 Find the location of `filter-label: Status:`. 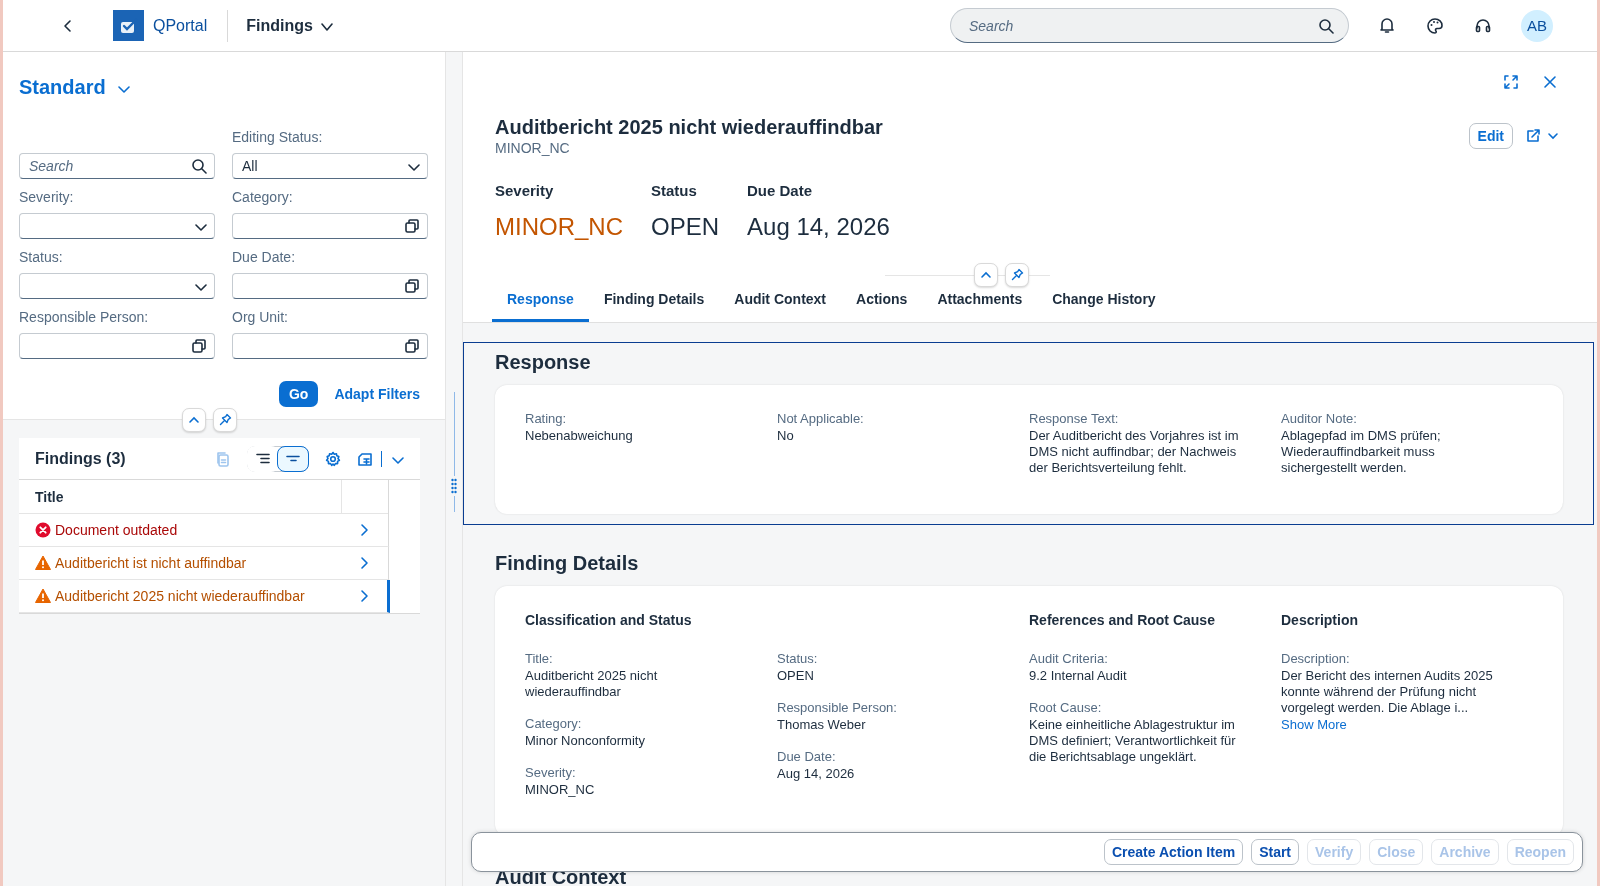

filter-label: Status: is located at coordinates (41, 258).